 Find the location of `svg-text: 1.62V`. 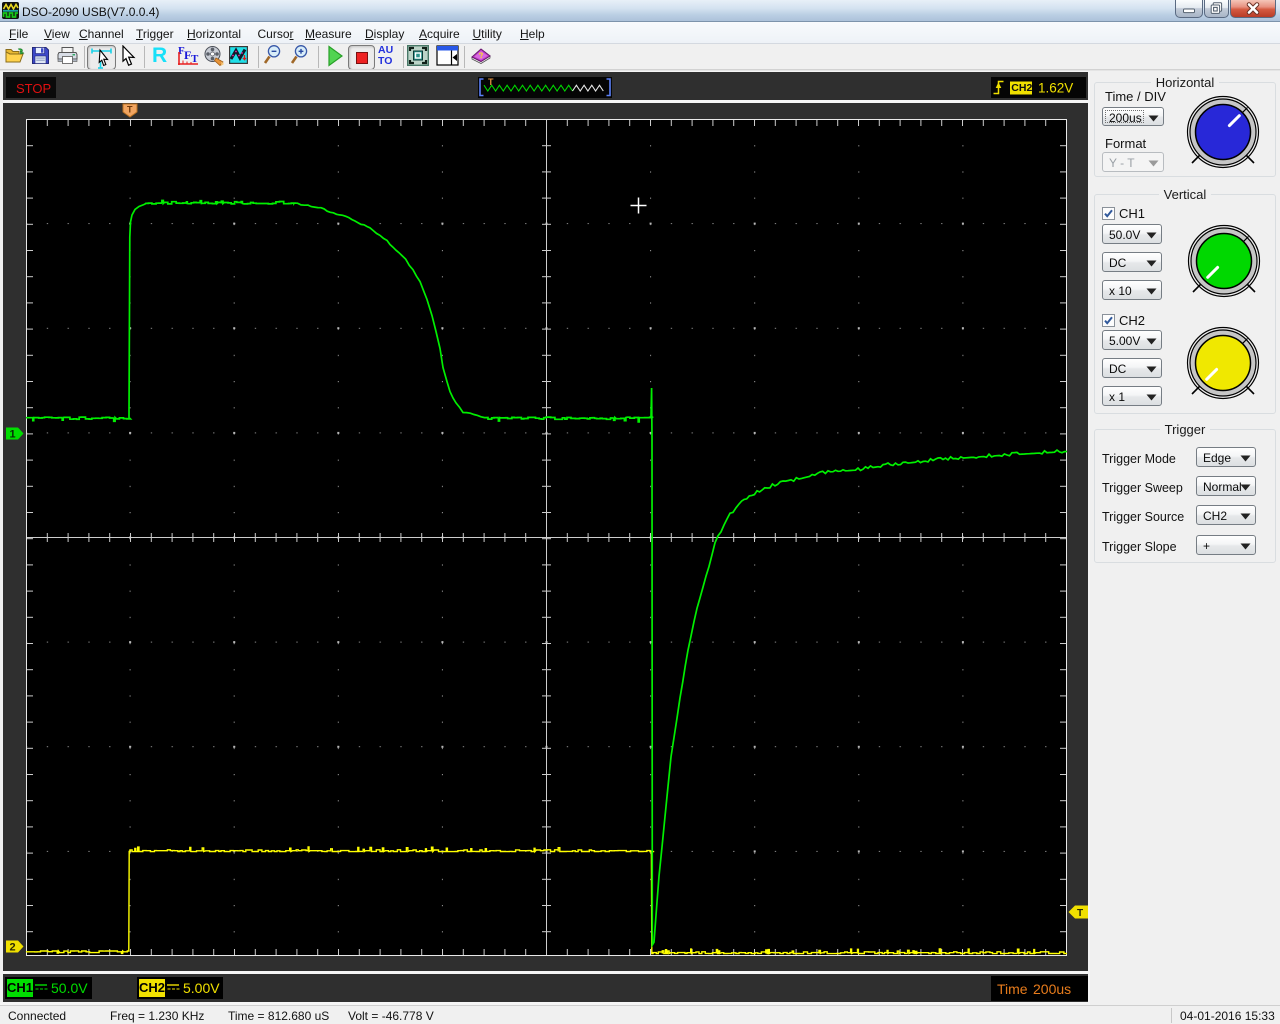

svg-text: 1.62V is located at coordinates (1055, 88).